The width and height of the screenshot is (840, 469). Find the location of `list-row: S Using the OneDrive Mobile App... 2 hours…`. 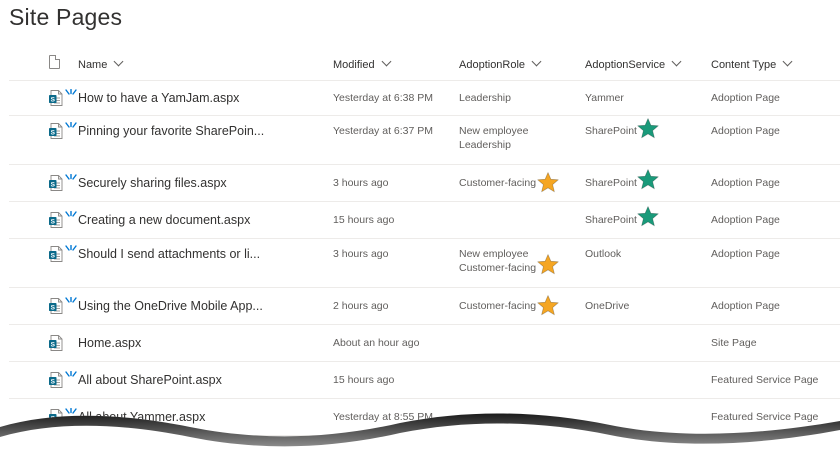

list-row: S Using the OneDrive Mobile App... 2 hours… is located at coordinates (424, 306).